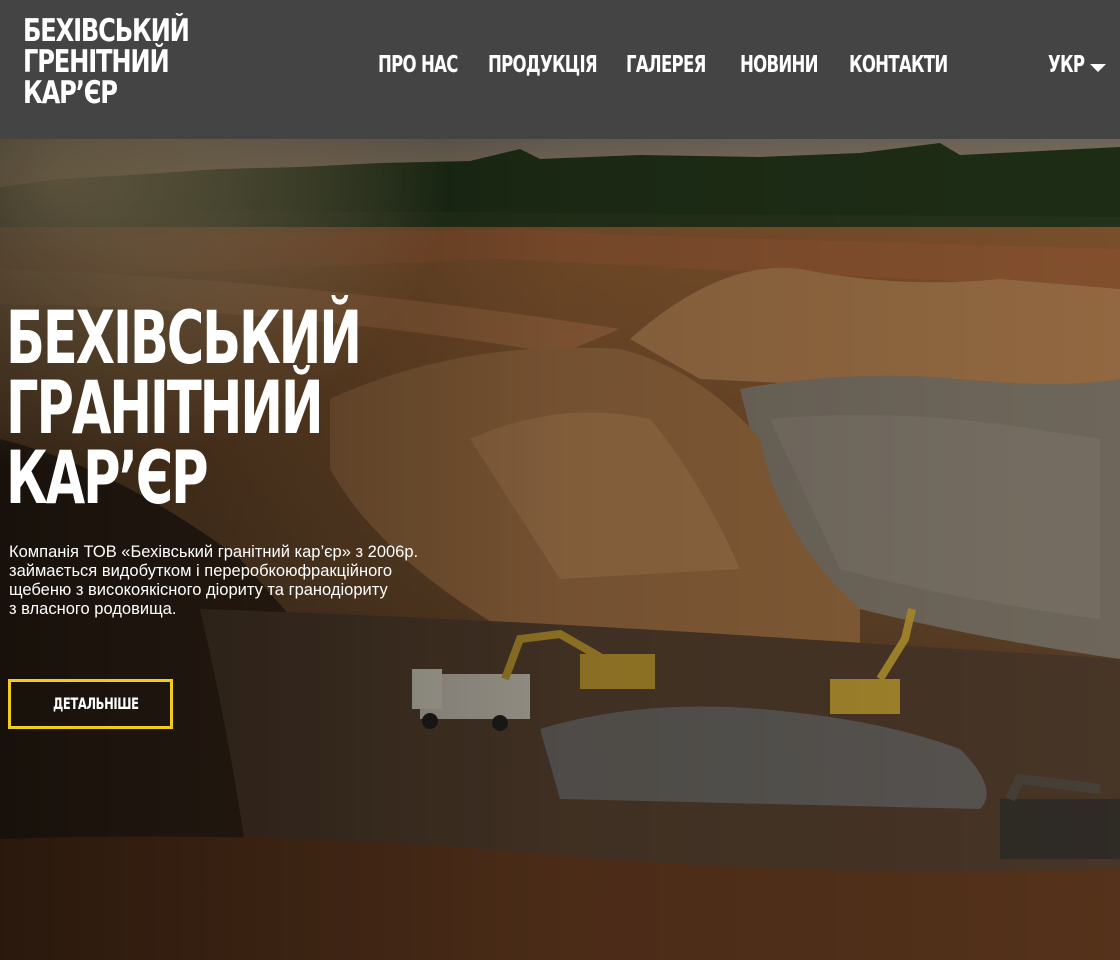  Describe the element at coordinates (96, 62) in the screenshot. I see `logo-line-2: ГРЕНІТНИЙ` at that location.